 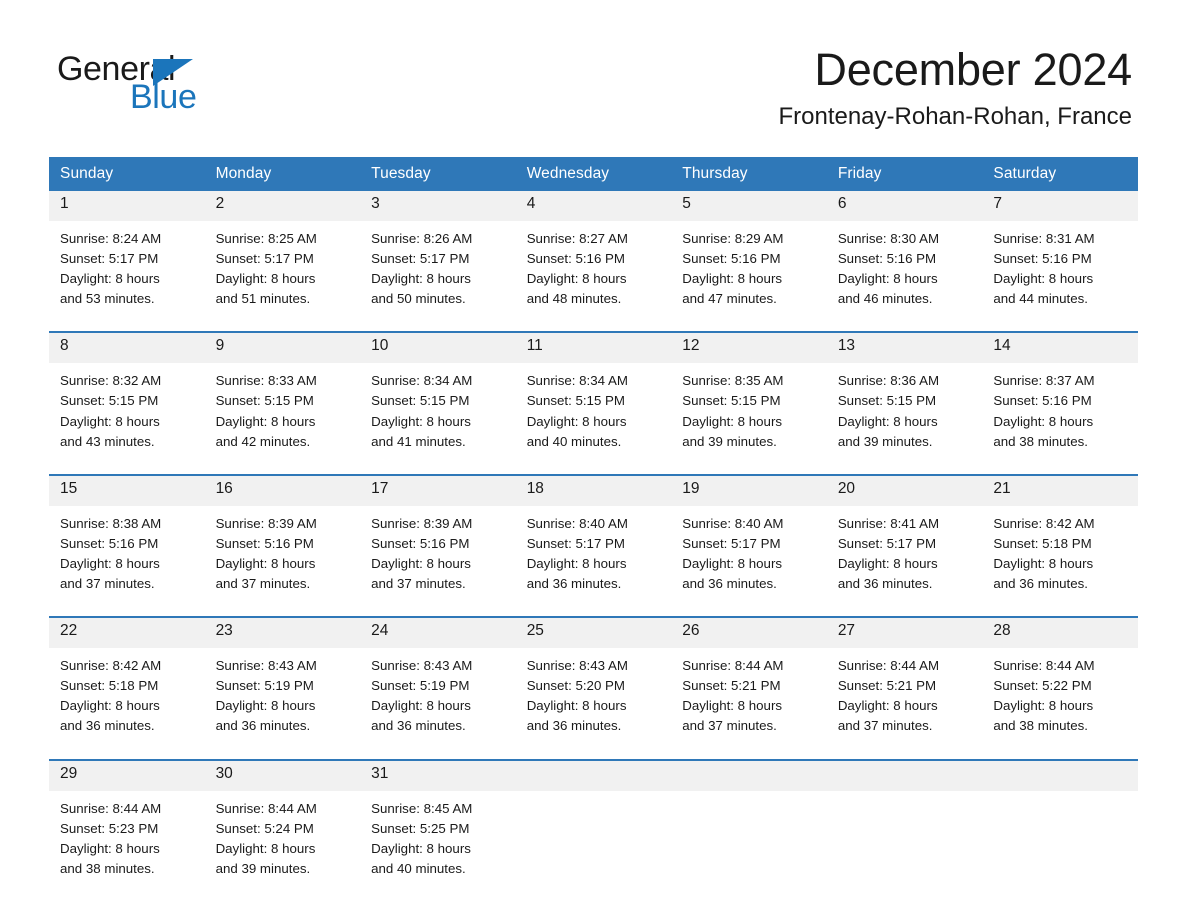 I want to click on week-spacer-cell, so click(x=593, y=326).